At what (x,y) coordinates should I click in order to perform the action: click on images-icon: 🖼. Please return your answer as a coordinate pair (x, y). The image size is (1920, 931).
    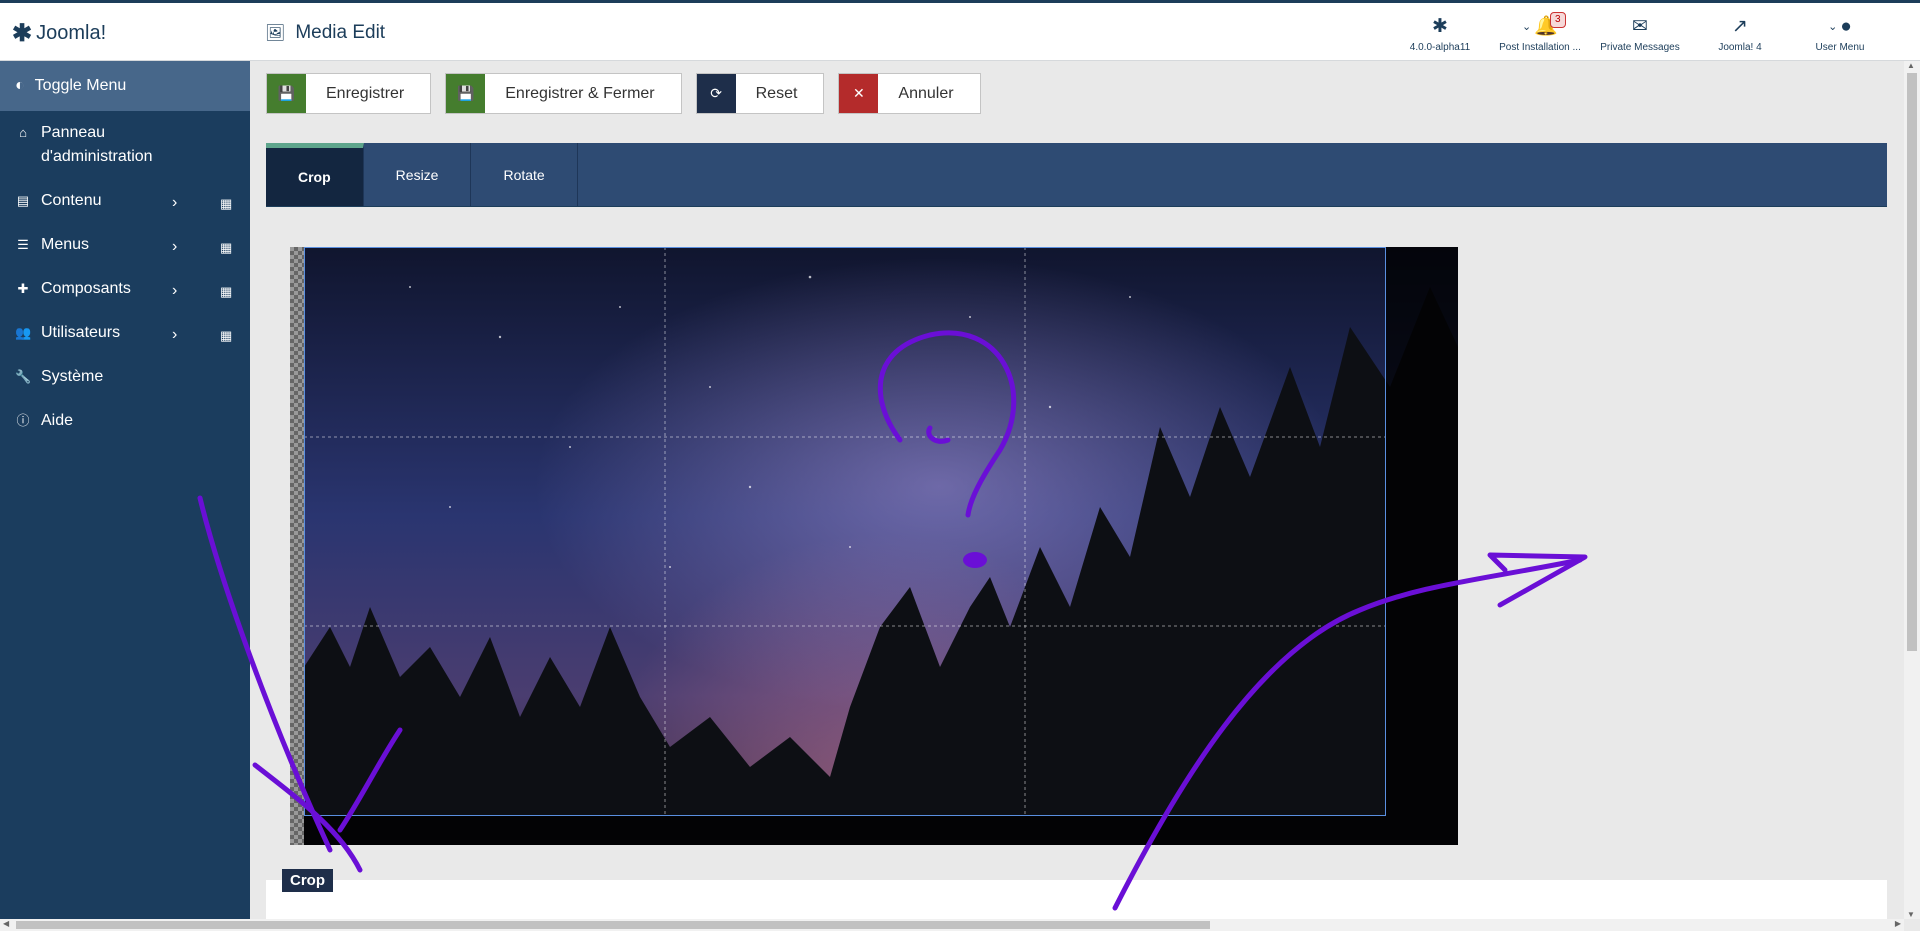
    Looking at the image, I should click on (275, 33).